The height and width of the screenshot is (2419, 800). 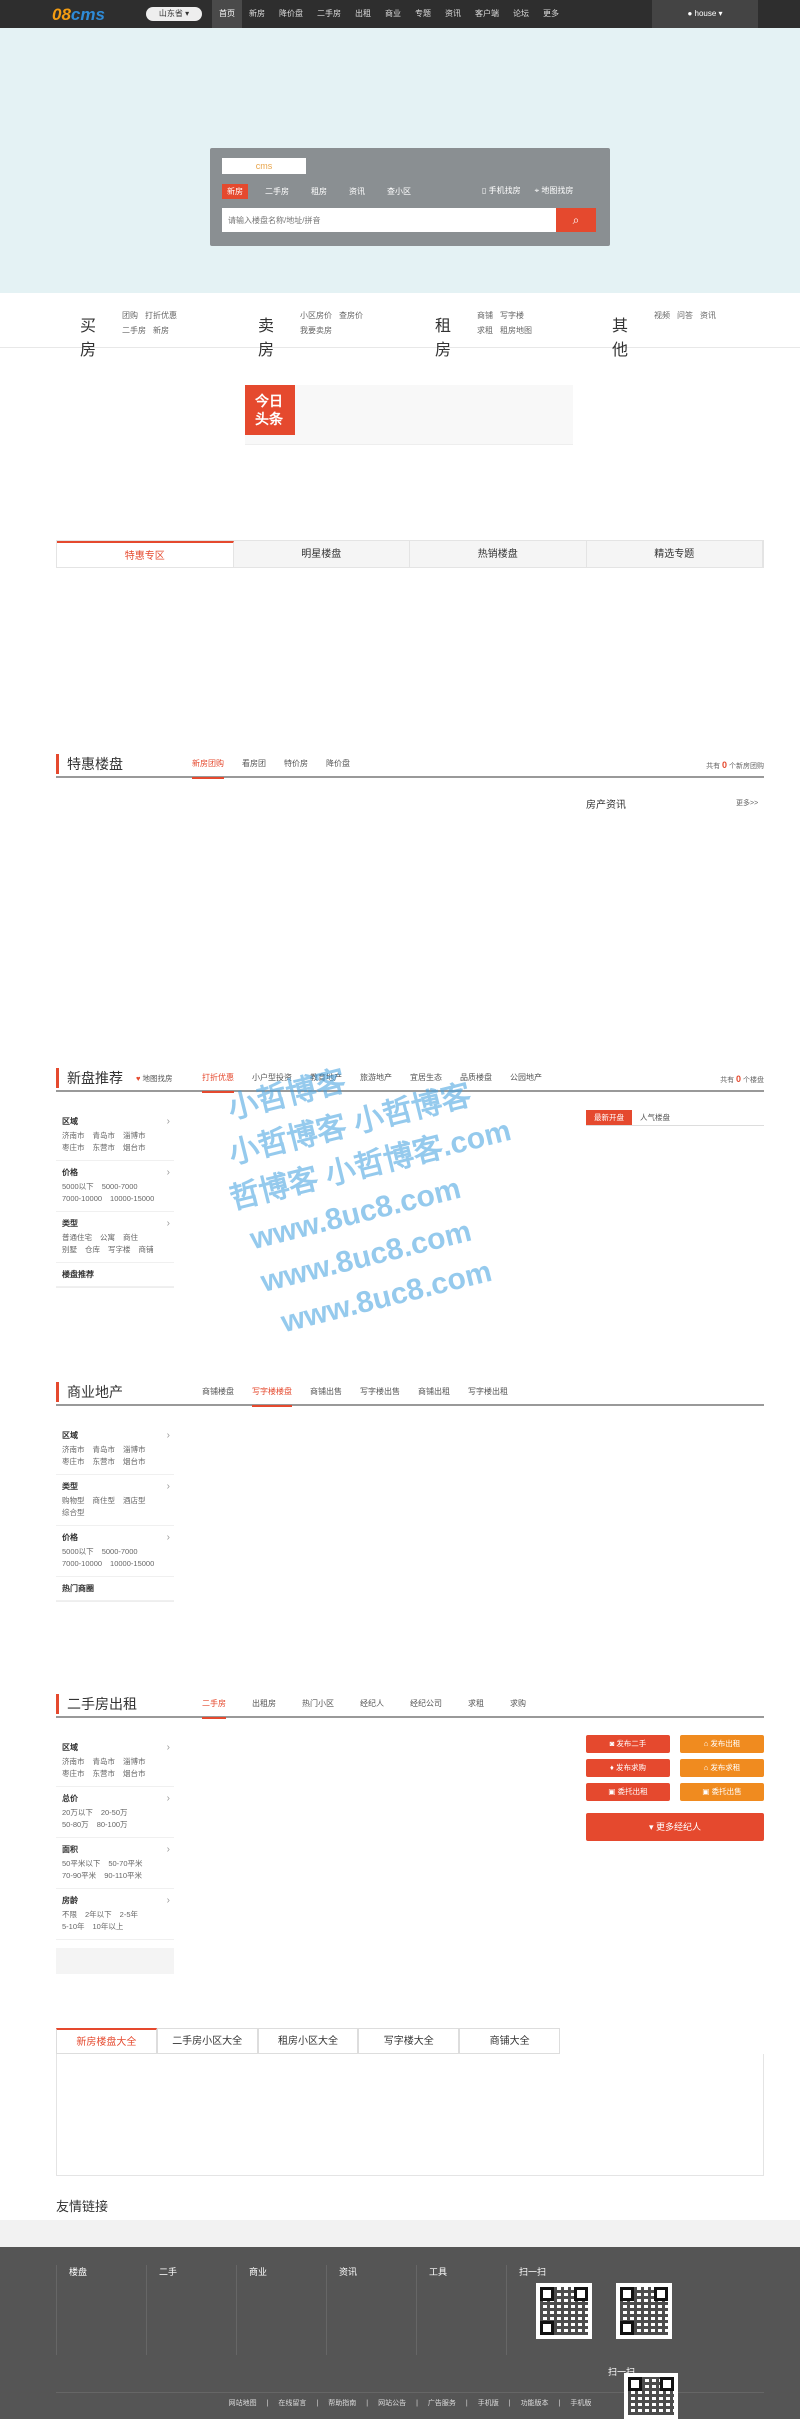 What do you see at coordinates (722, 1744) in the screenshot?
I see `post-rent-button: ⌂ 发布出租` at bounding box center [722, 1744].